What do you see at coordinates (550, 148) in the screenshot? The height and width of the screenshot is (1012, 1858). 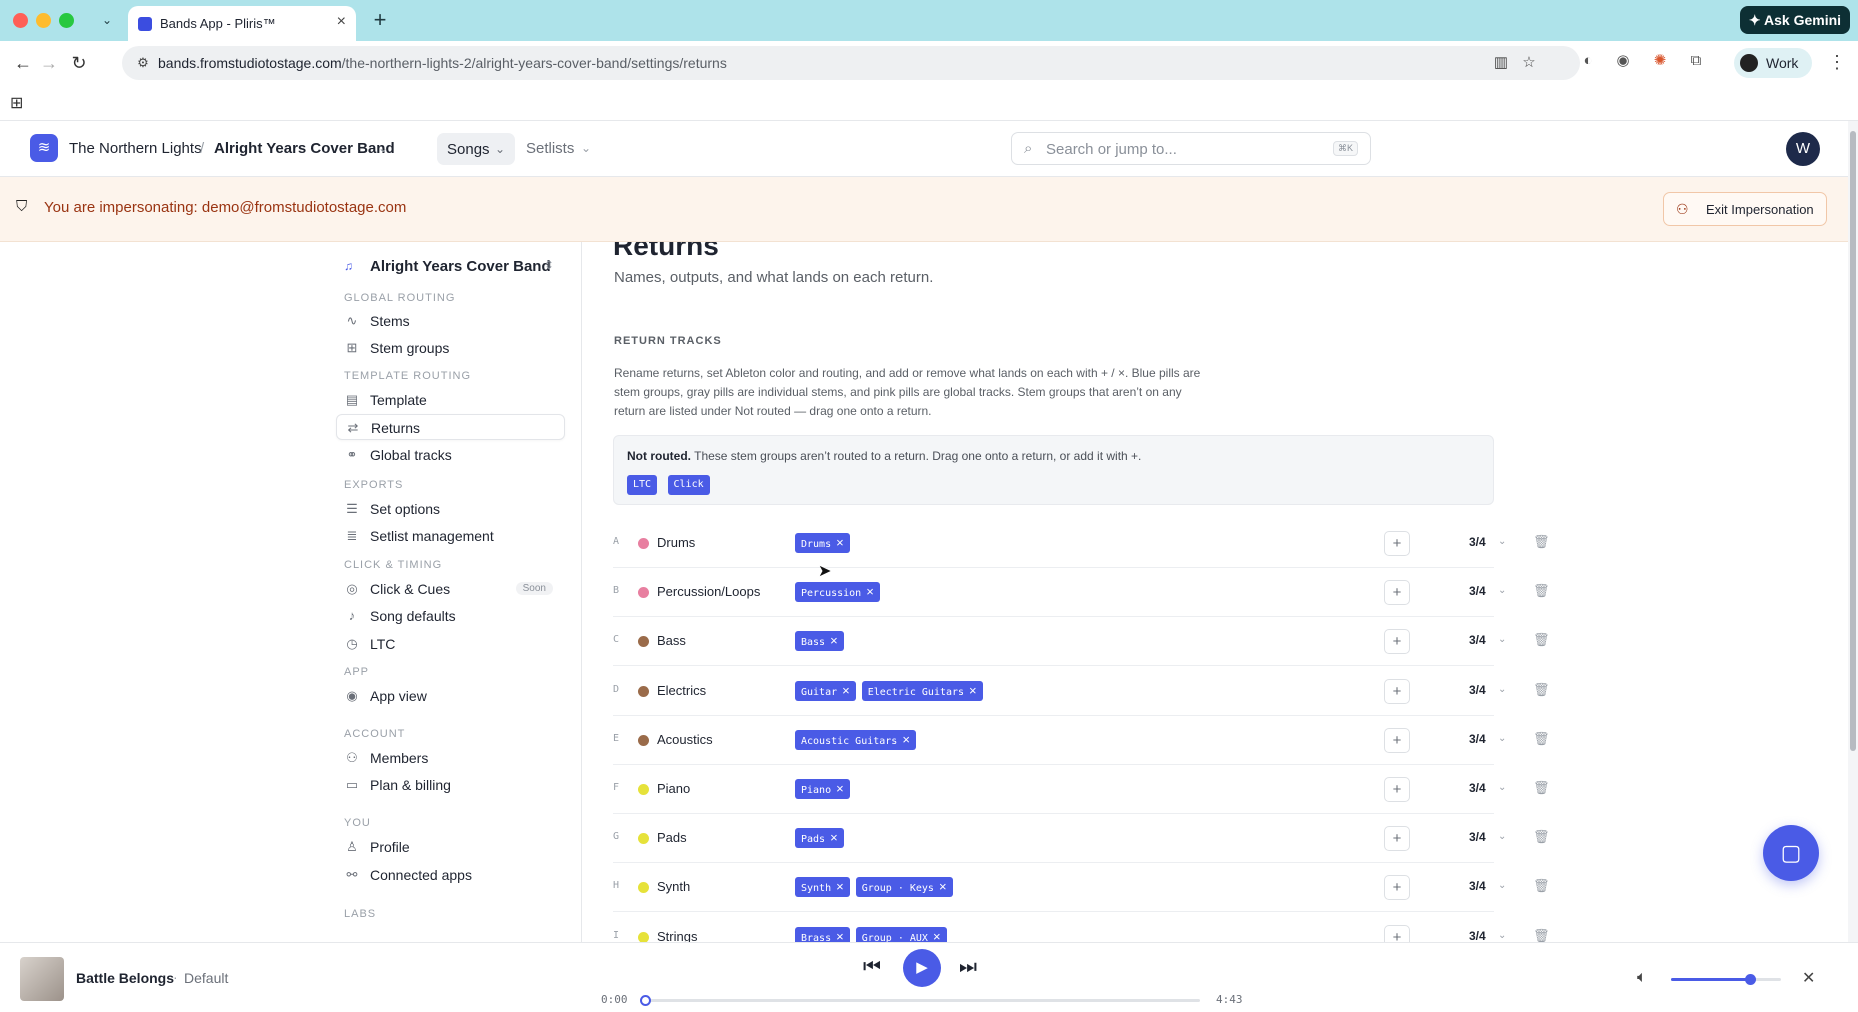 I see `nav-setlists: Setlists` at bounding box center [550, 148].